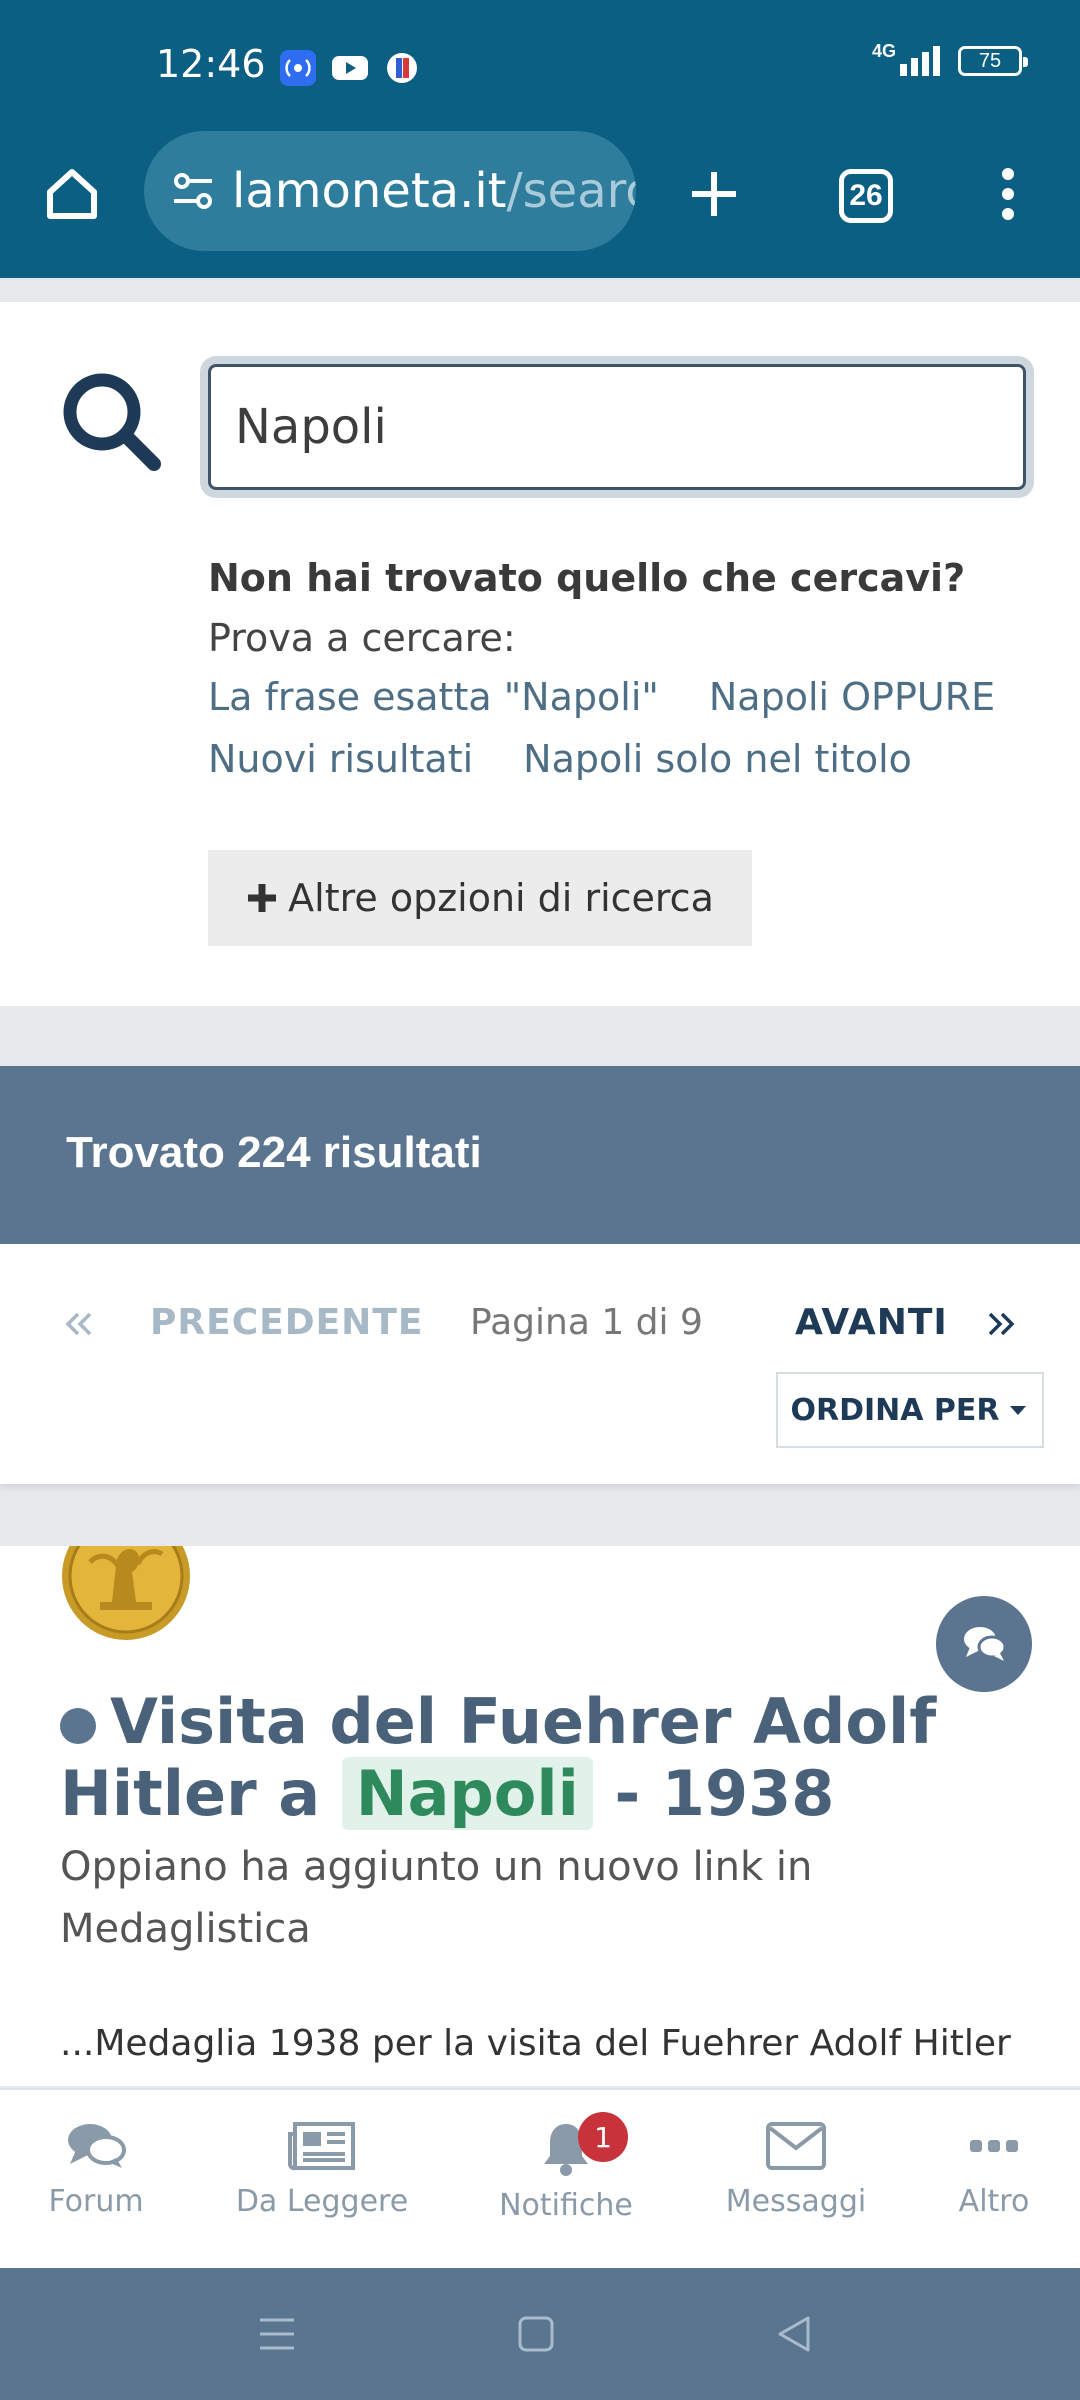 The width and height of the screenshot is (1080, 2400). What do you see at coordinates (78, 1725) in the screenshot?
I see `unread-dot` at bounding box center [78, 1725].